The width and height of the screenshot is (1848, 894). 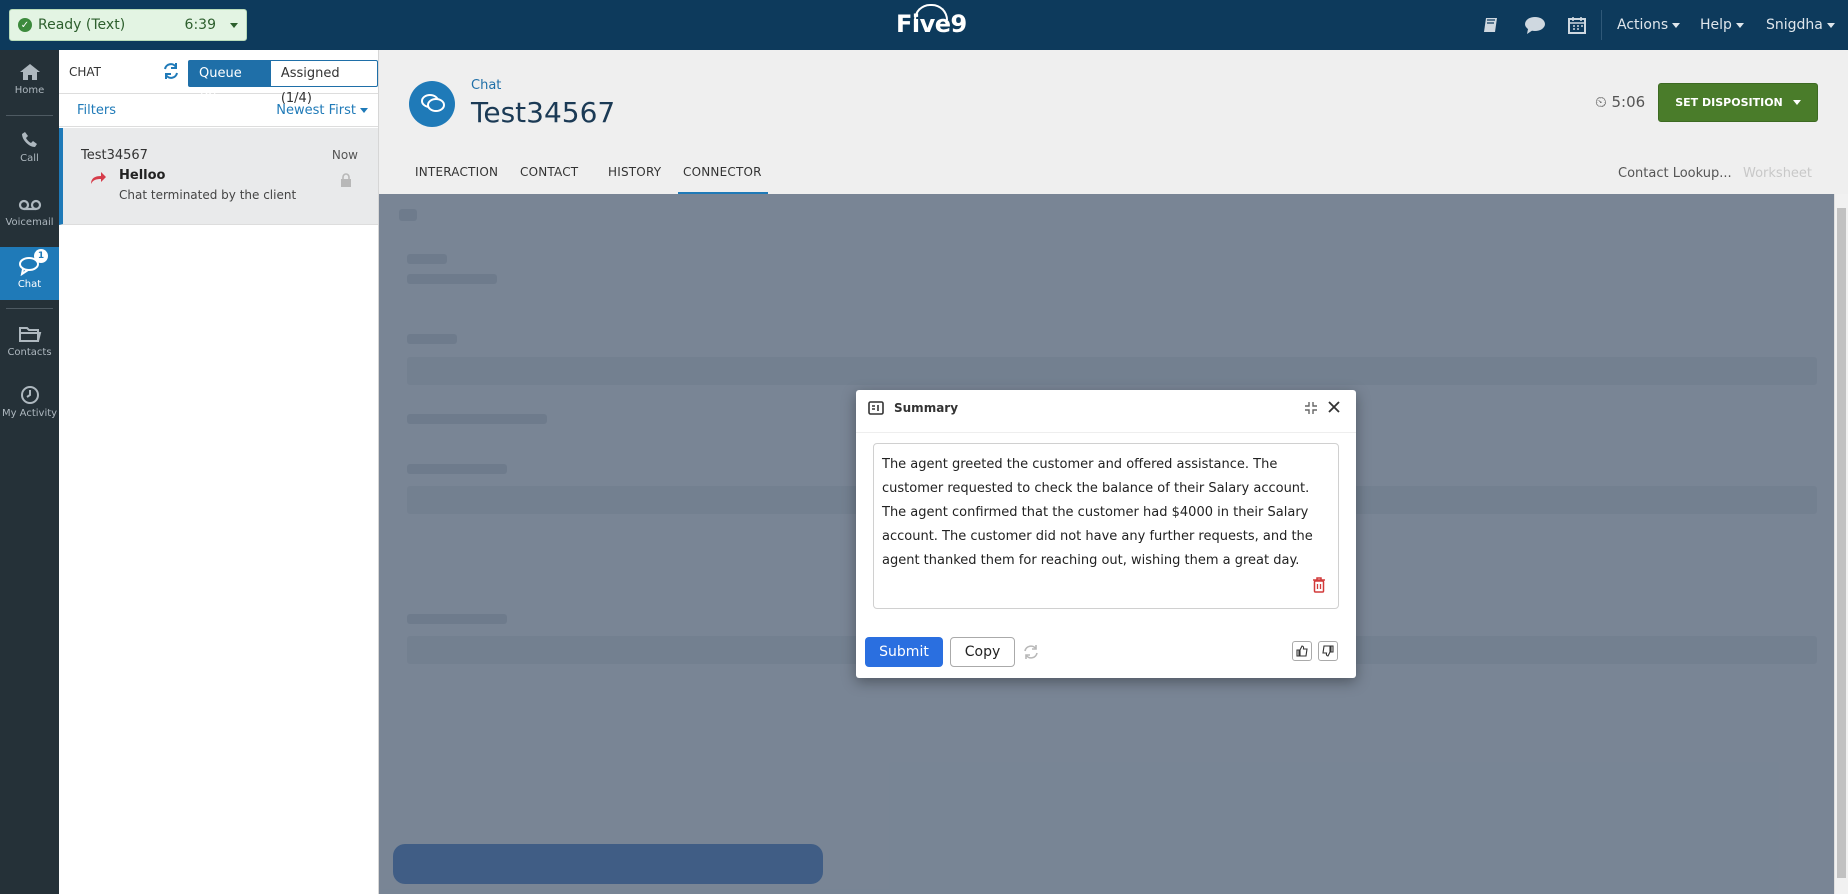 What do you see at coordinates (85, 71) in the screenshot?
I see `chat-panel-title: CHAT` at bounding box center [85, 71].